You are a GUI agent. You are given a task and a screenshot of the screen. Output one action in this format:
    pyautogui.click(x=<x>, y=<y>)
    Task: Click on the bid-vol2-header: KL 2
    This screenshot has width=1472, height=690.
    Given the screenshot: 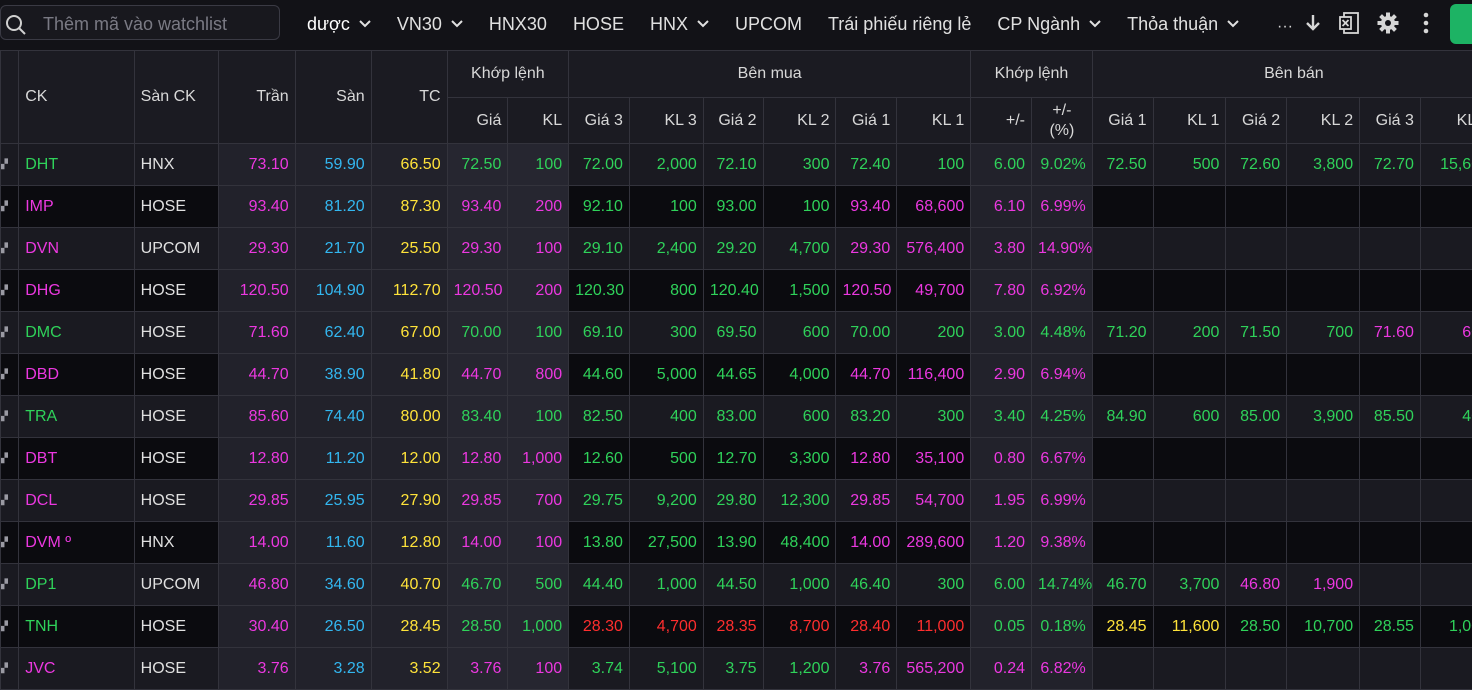 What is the action you would take?
    pyautogui.click(x=799, y=121)
    